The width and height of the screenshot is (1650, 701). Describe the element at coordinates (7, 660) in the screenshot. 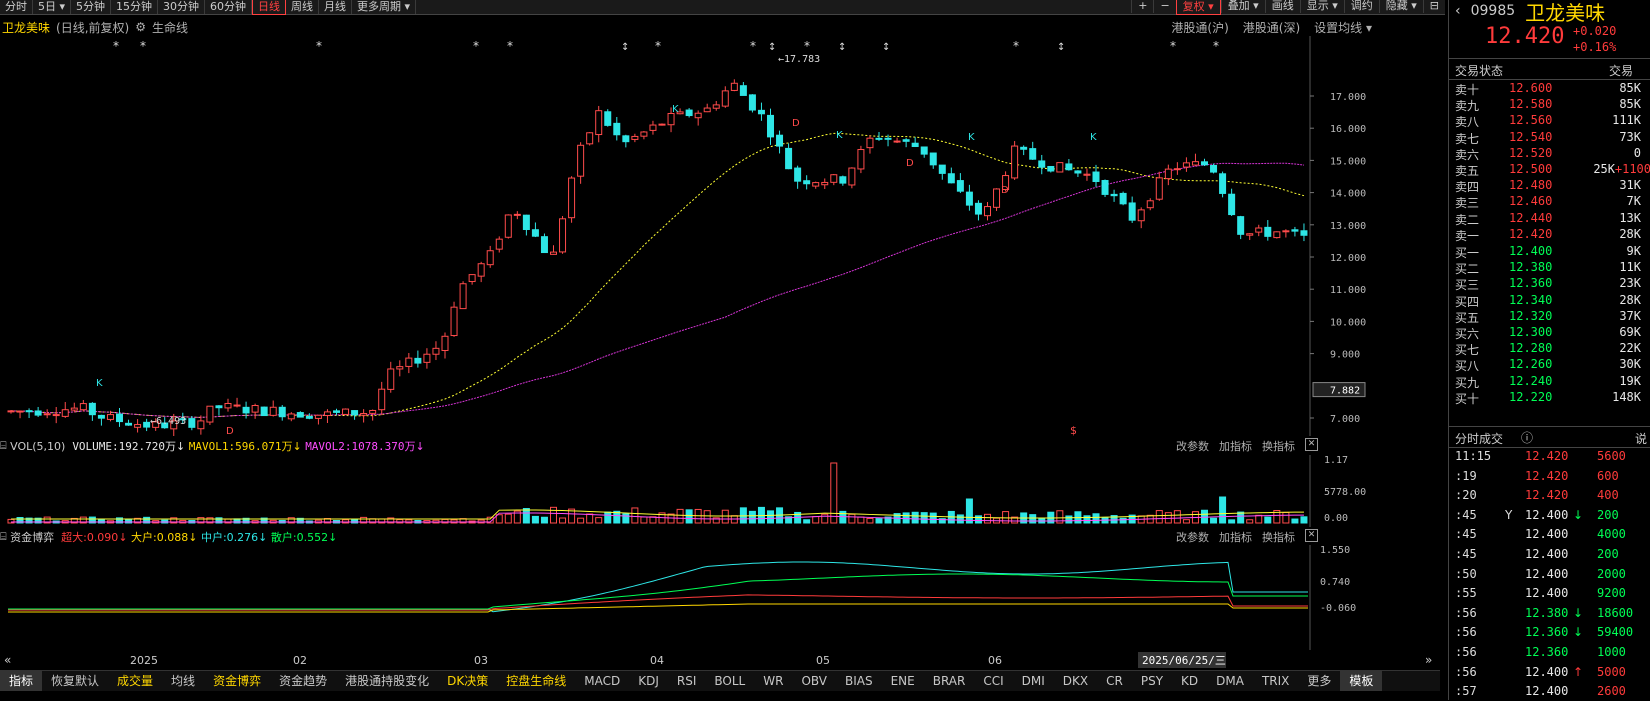

I see `scroll-left-icon: «` at that location.